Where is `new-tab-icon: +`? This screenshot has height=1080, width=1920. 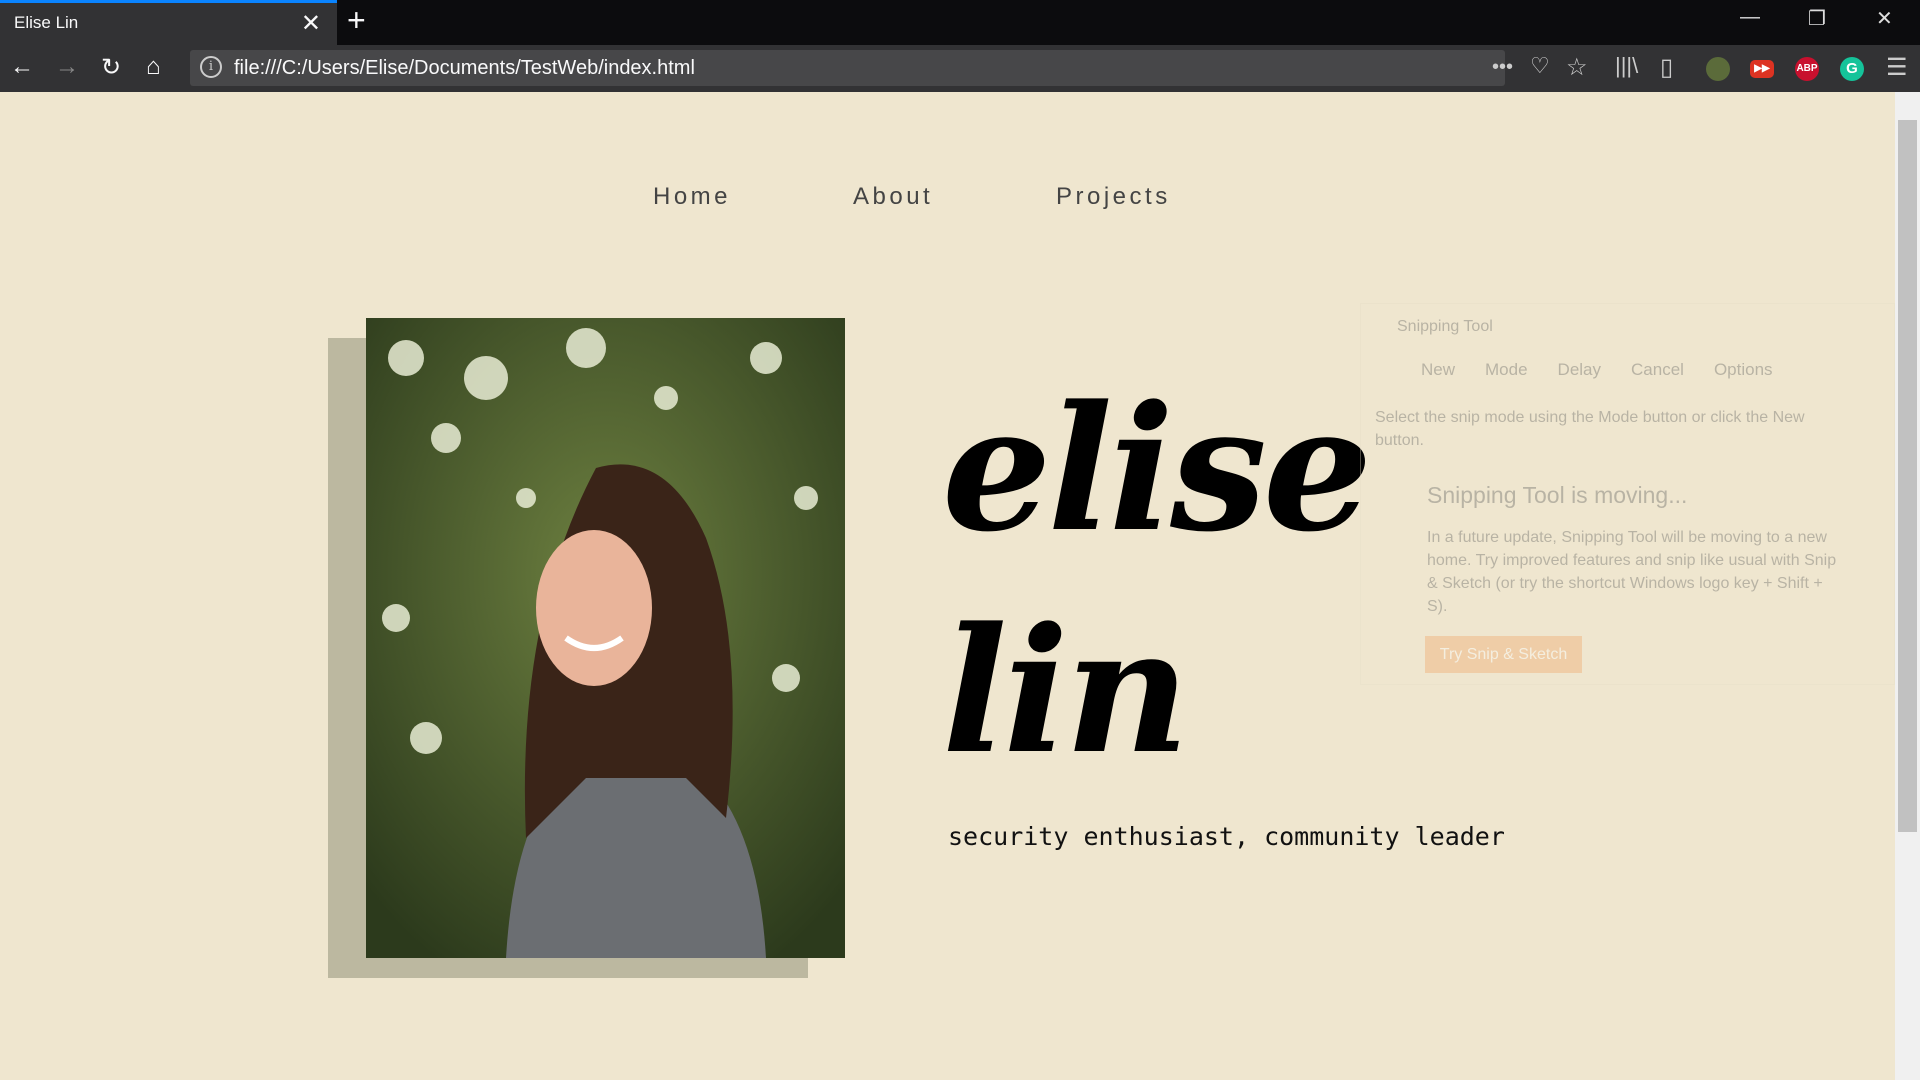
new-tab-icon: + is located at coordinates (356, 20).